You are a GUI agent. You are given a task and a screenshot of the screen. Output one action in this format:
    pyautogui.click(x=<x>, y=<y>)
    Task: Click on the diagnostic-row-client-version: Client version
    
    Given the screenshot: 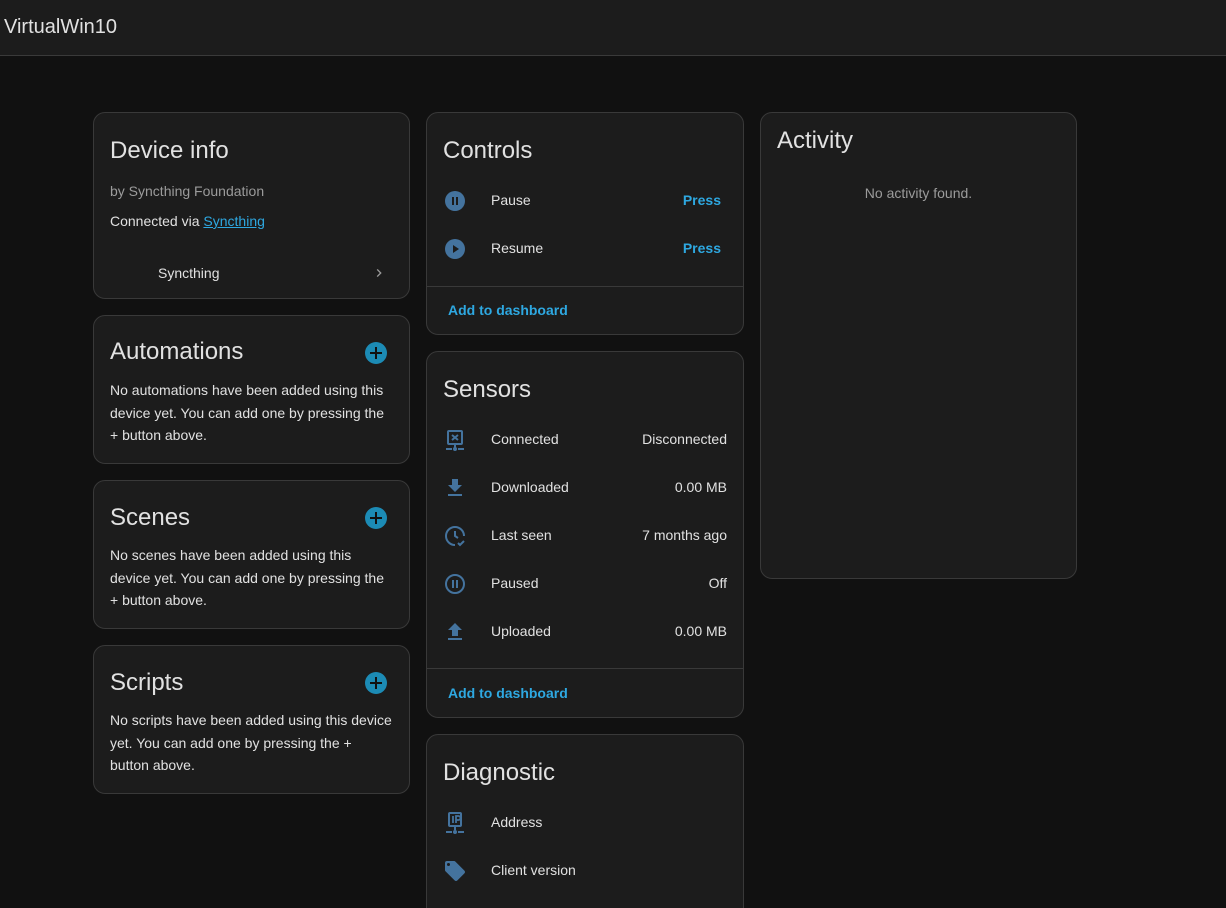 What is the action you would take?
    pyautogui.click(x=585, y=871)
    